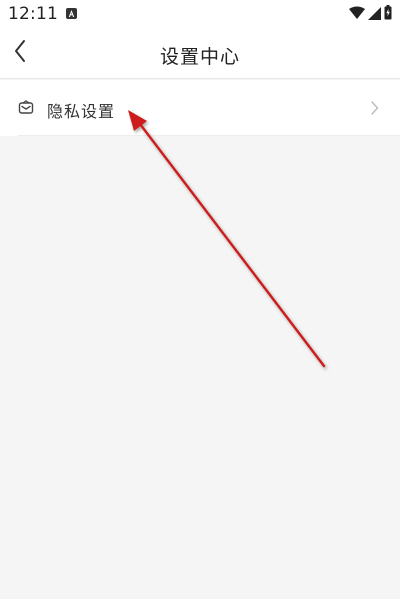  What do you see at coordinates (388, 14) in the screenshot?
I see `battery-icon` at bounding box center [388, 14].